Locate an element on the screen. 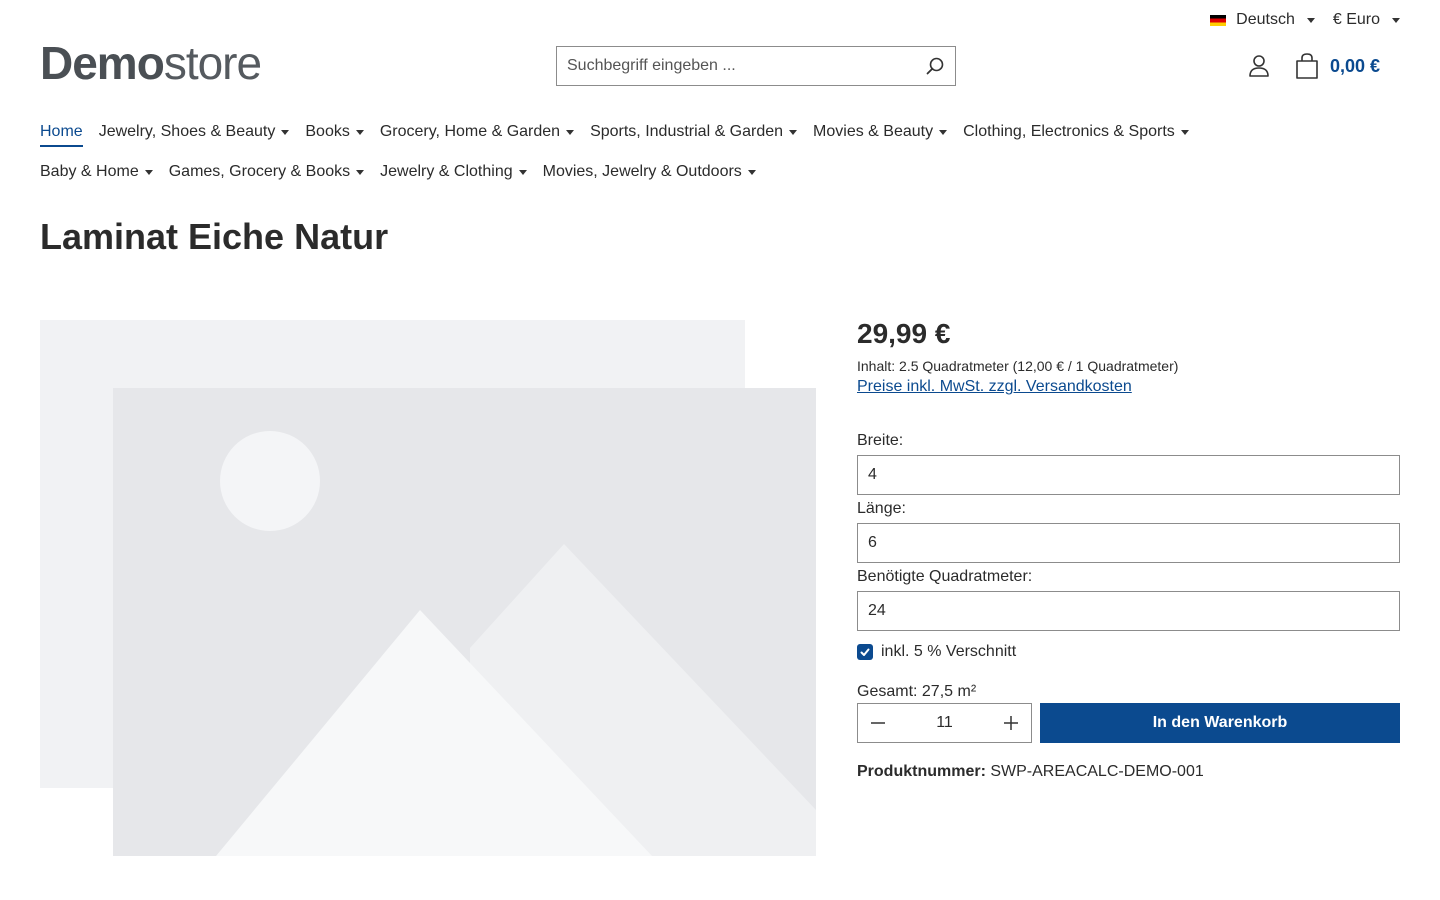 This screenshot has height=900, width=1440. checkmark-icon is located at coordinates (865, 652).